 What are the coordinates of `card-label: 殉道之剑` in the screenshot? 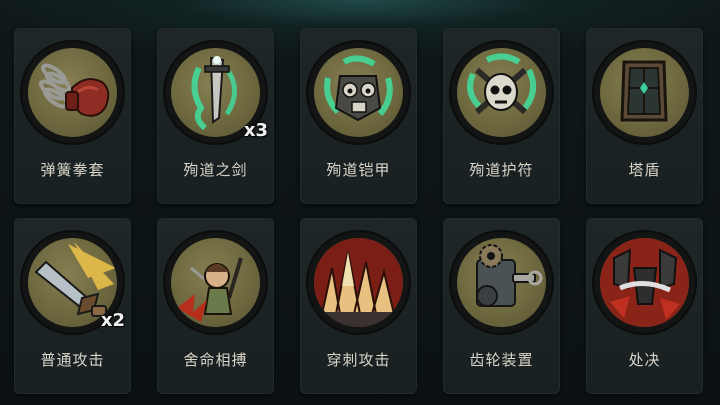 It's located at (215, 170).